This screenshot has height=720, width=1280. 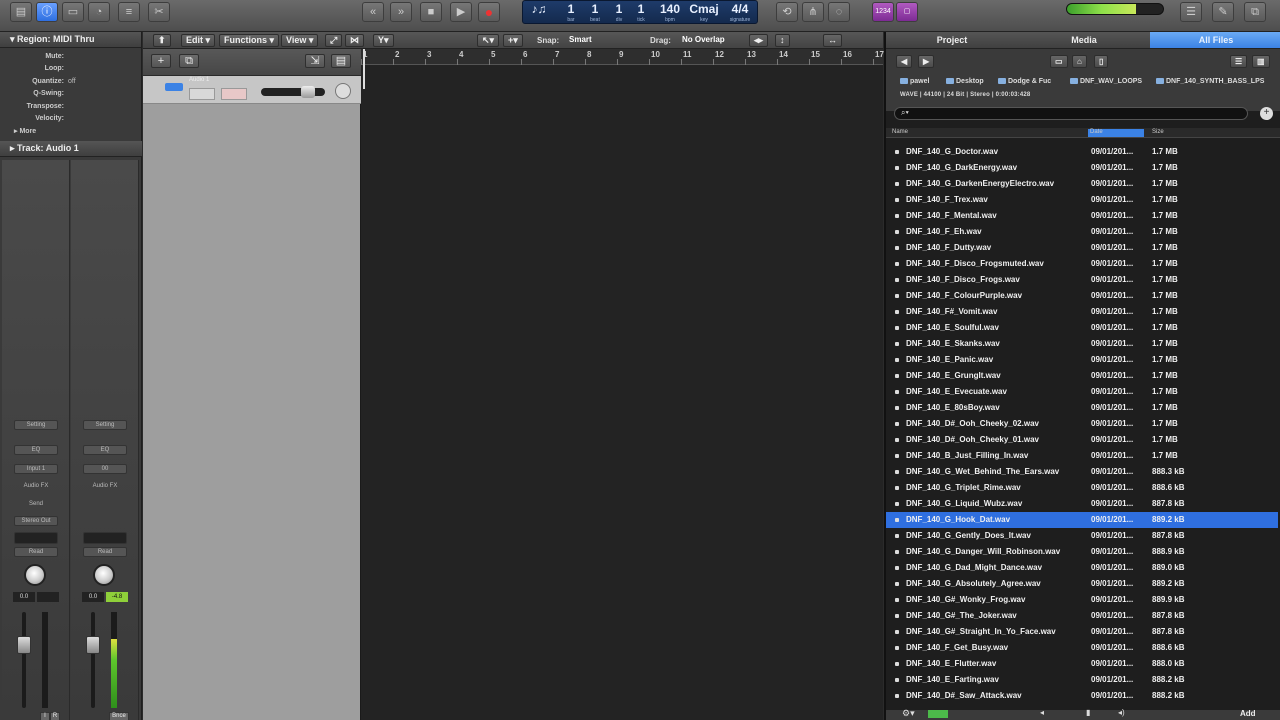 What do you see at coordinates (159, 12) in the screenshot?
I see `editors-icon: ✂` at bounding box center [159, 12].